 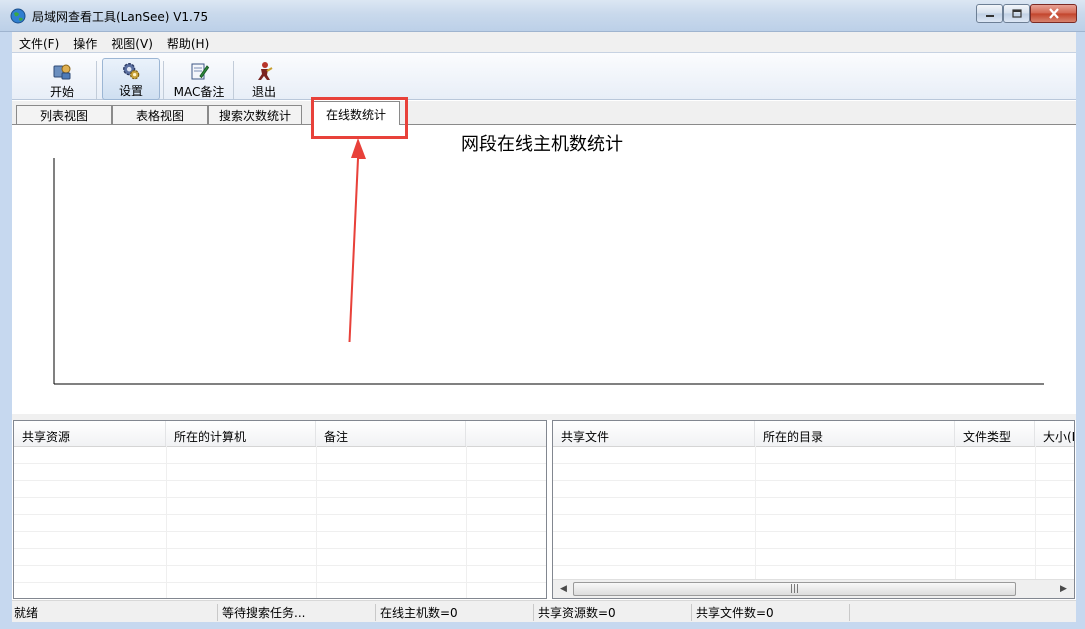 I want to click on status-ready: 就绪, so click(x=115, y=612).